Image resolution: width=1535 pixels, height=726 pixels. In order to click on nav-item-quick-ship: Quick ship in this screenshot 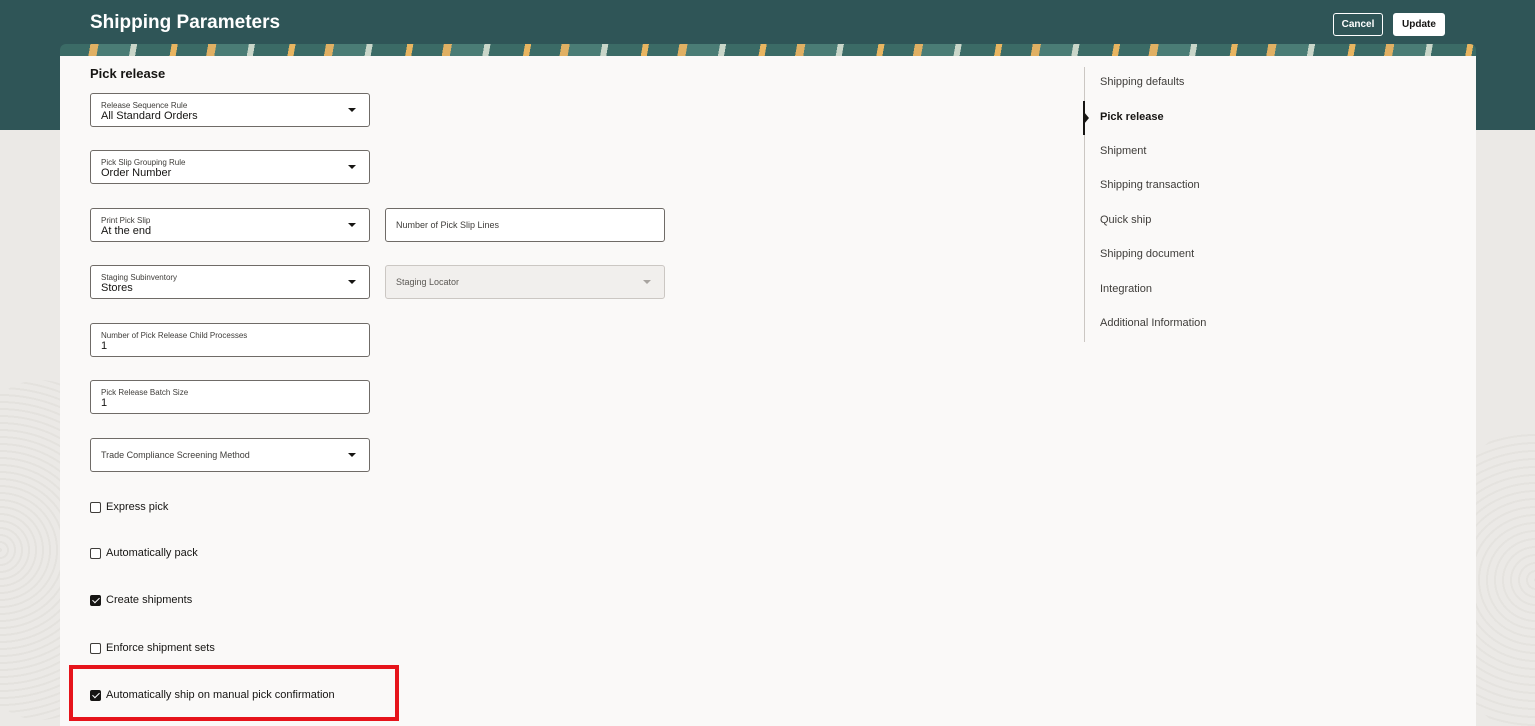, I will do `click(1125, 220)`.